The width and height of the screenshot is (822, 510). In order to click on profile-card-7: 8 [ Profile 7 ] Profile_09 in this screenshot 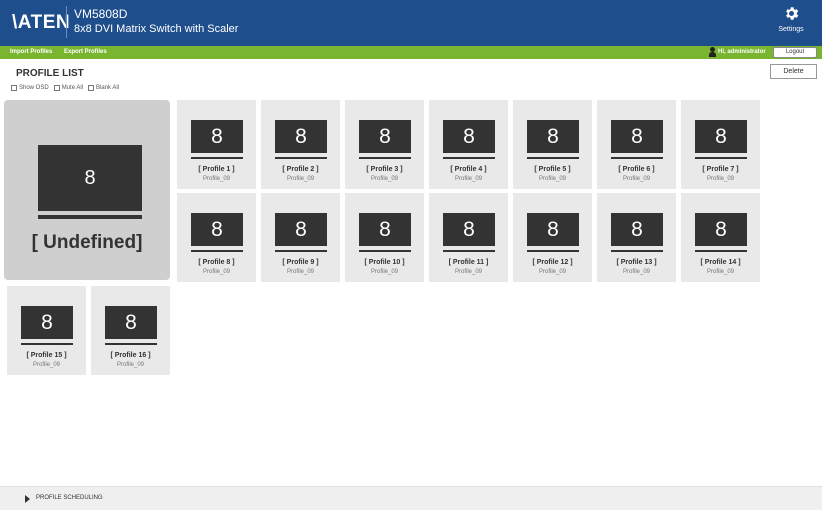, I will do `click(720, 144)`.